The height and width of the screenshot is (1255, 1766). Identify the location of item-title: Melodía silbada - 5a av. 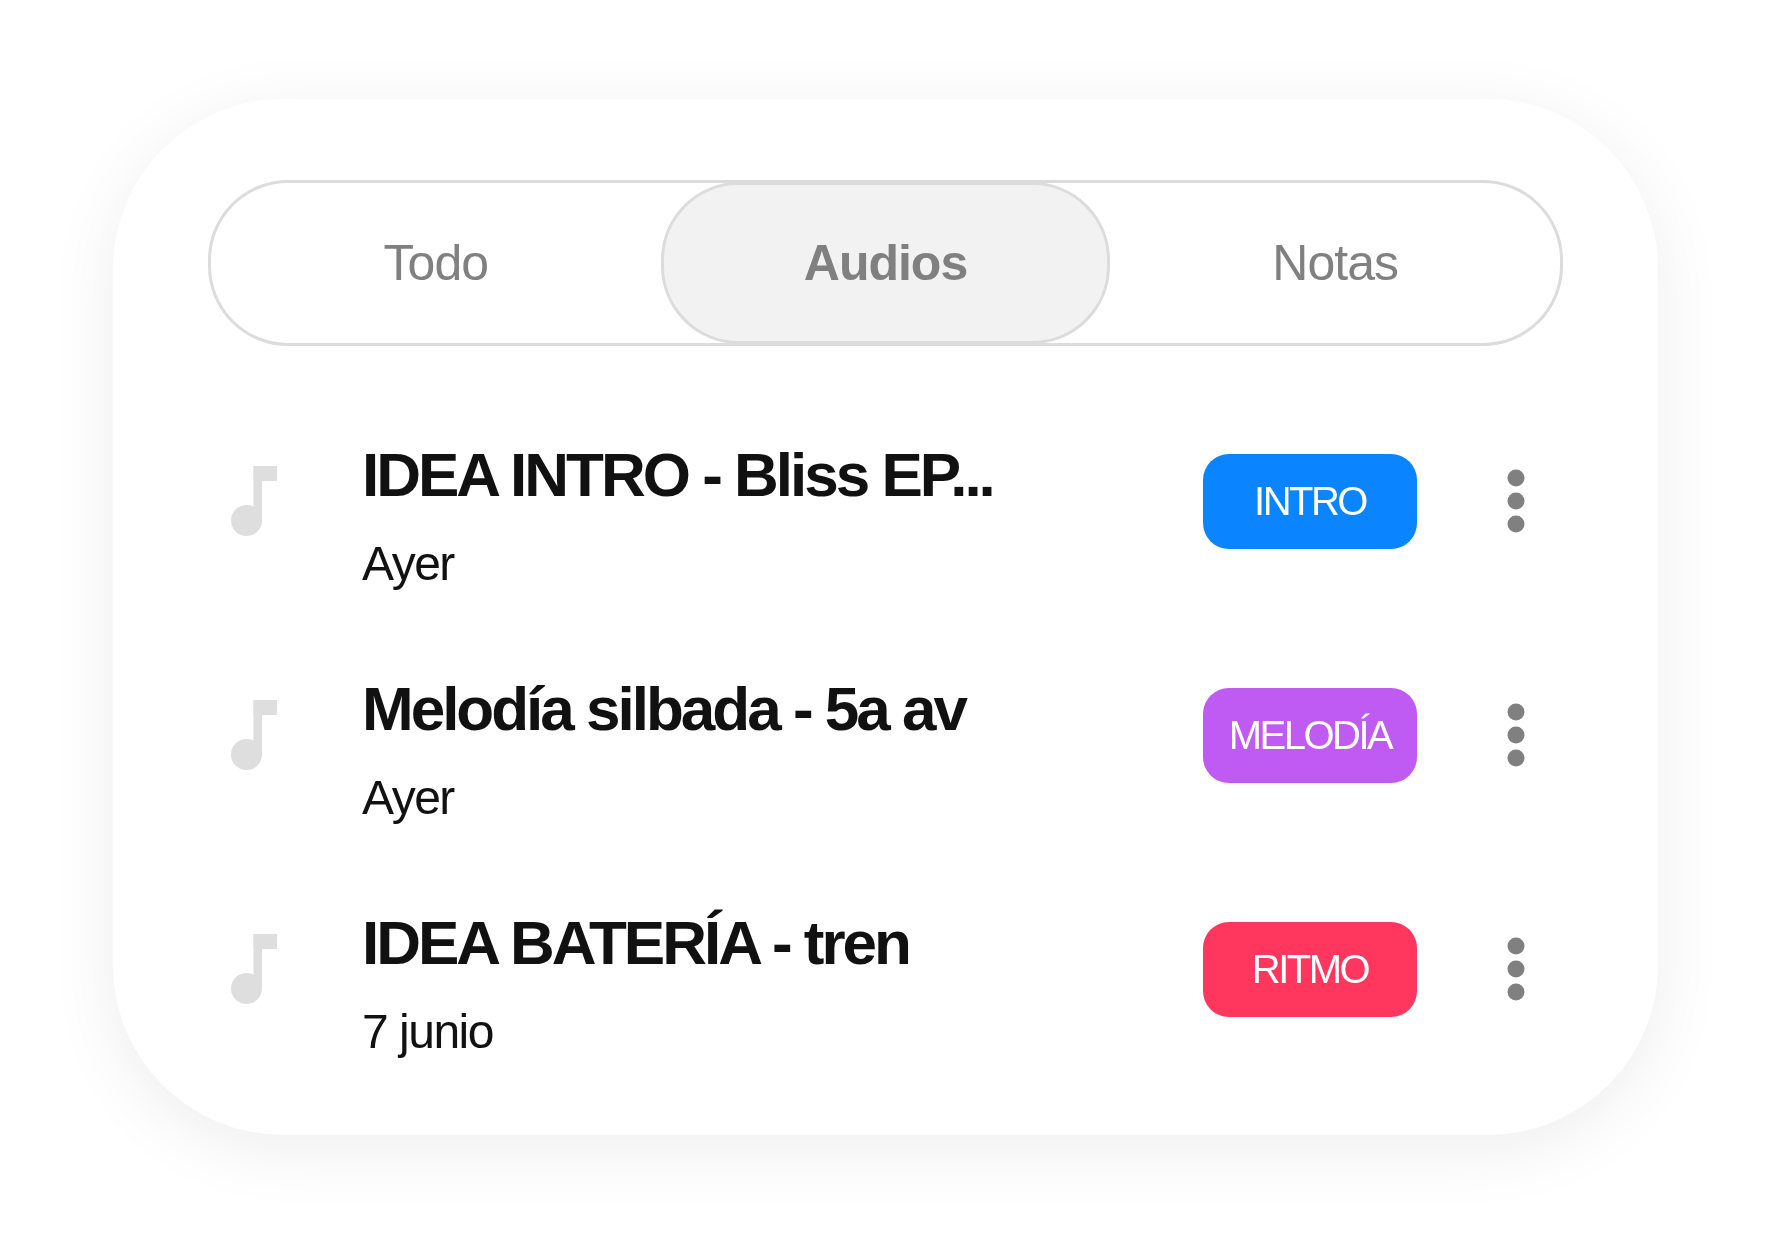
(663, 708).